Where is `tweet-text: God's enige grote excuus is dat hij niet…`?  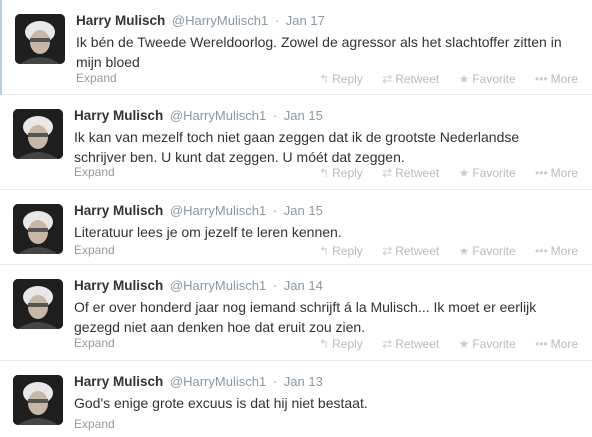
tweet-text: God's enige grote excuus is dat hij niet… is located at coordinates (221, 403).